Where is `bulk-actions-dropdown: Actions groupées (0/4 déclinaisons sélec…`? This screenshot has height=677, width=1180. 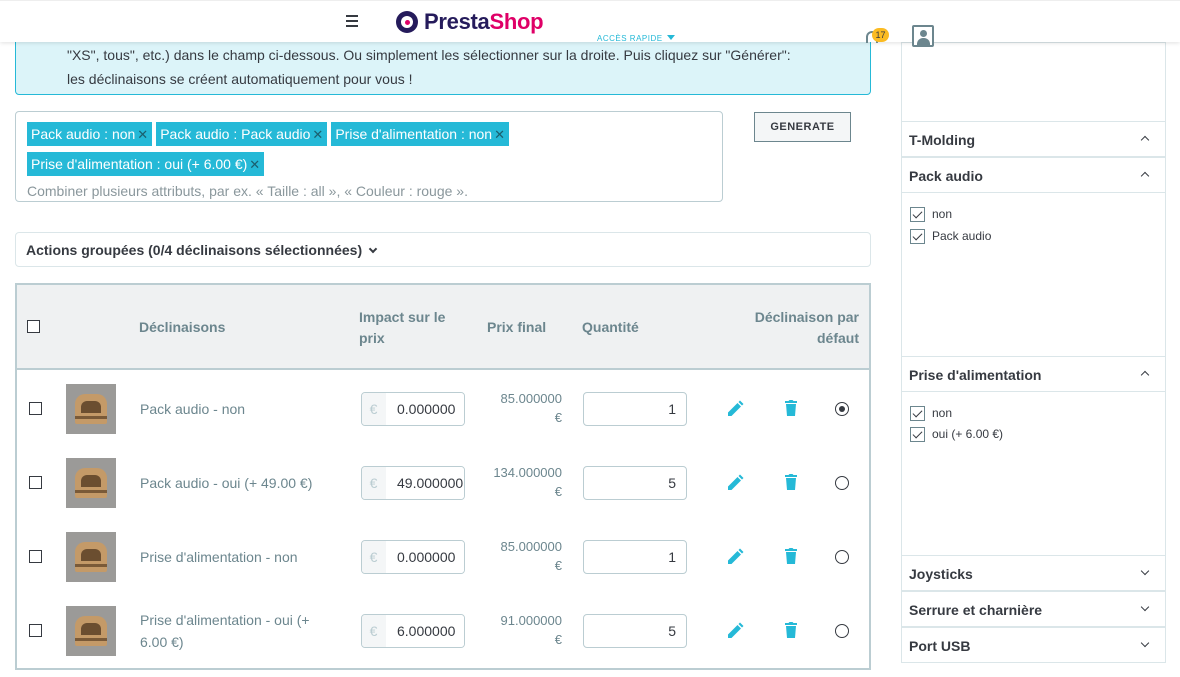
bulk-actions-dropdown: Actions groupées (0/4 déclinaisons sélec… is located at coordinates (443, 249).